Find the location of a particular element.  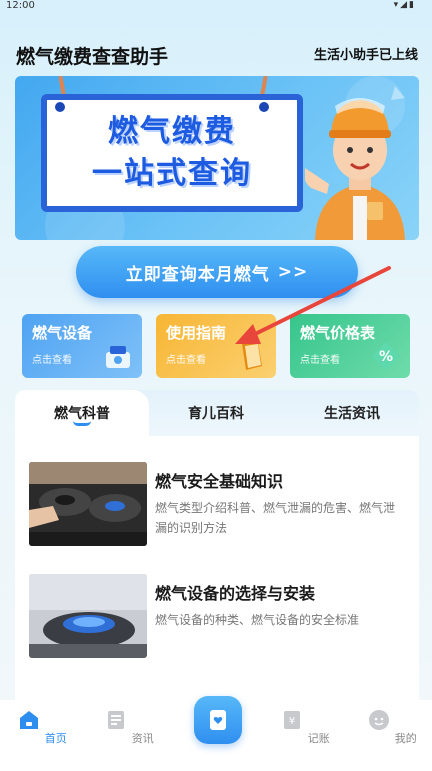

nav-home: 首页 is located at coordinates (42, 727).